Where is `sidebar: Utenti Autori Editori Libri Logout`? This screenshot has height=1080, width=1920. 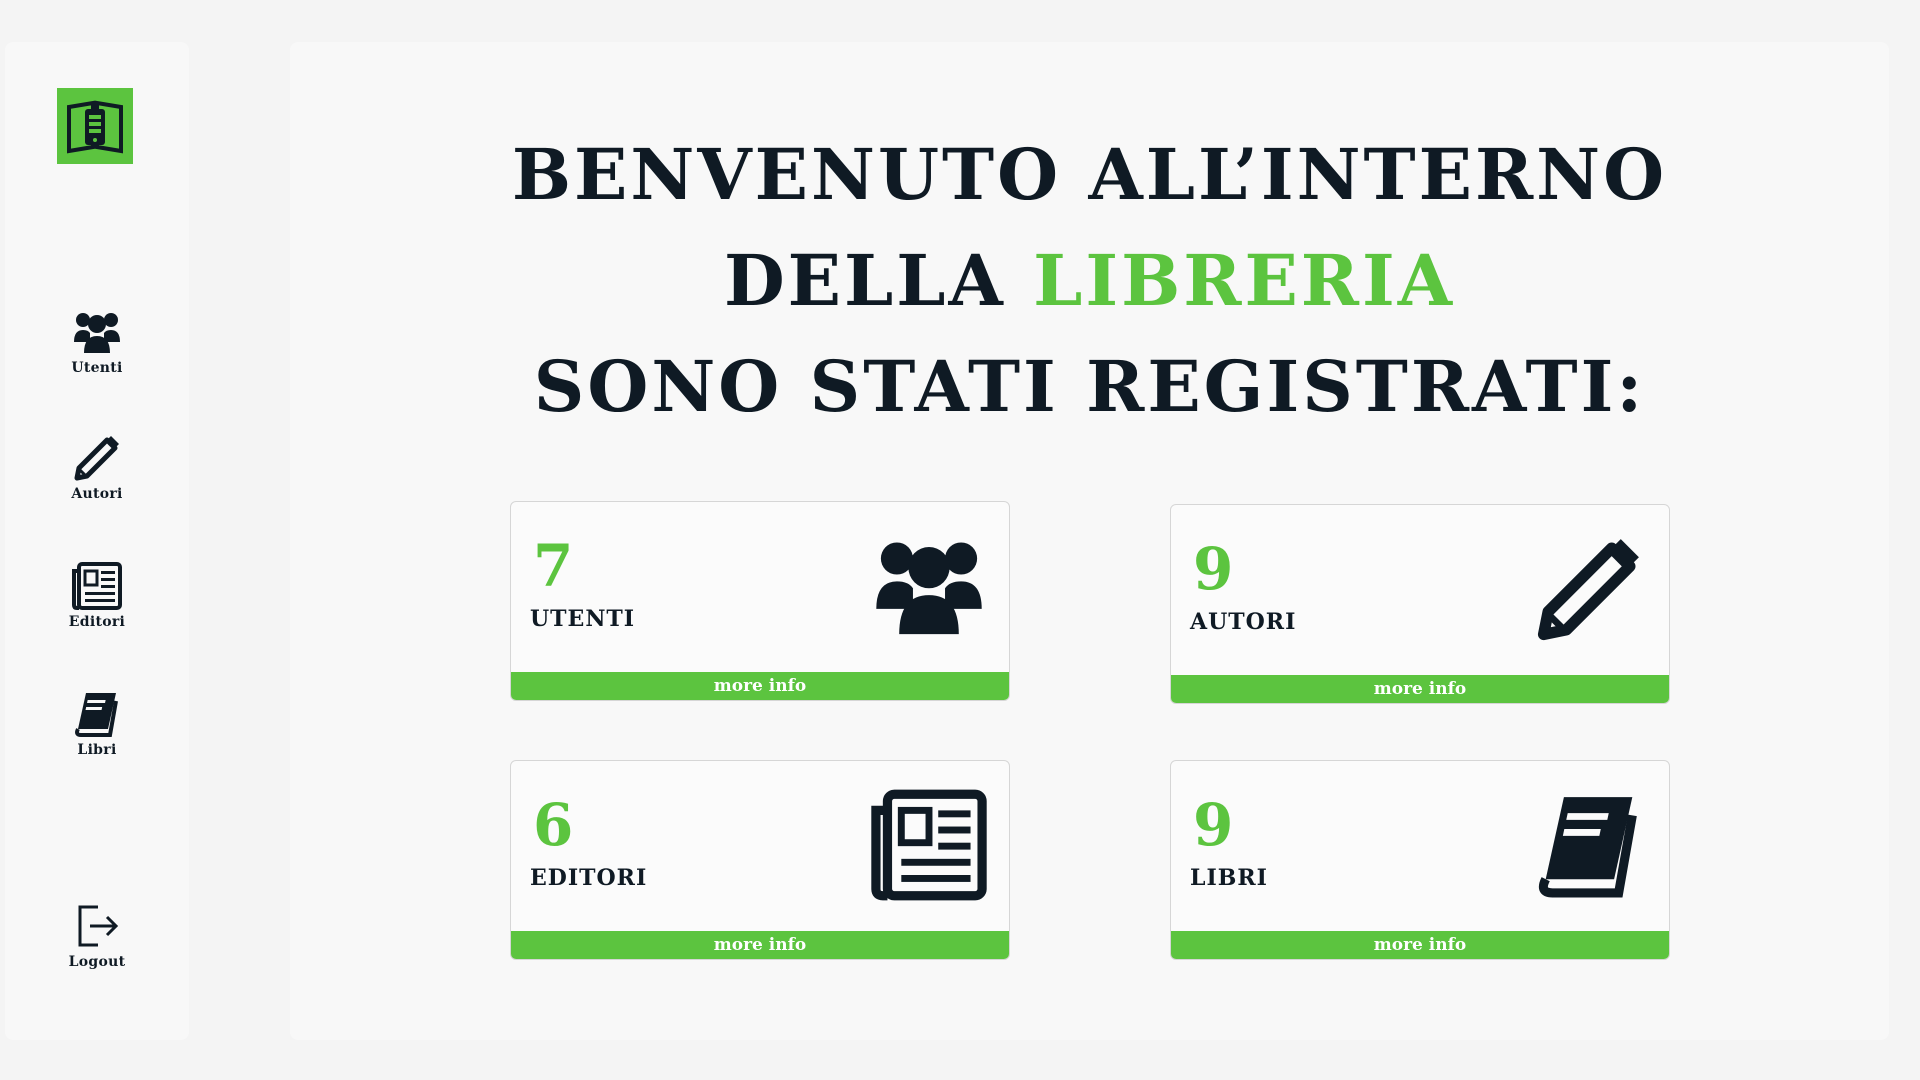 sidebar: Utenti Autori Editori Libri Logout is located at coordinates (97, 541).